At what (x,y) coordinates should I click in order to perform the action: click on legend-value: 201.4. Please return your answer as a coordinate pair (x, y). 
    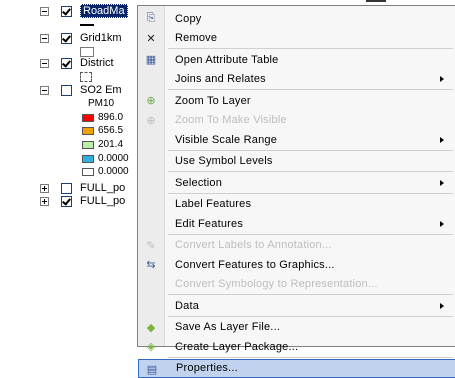
    Looking at the image, I should click on (111, 144).